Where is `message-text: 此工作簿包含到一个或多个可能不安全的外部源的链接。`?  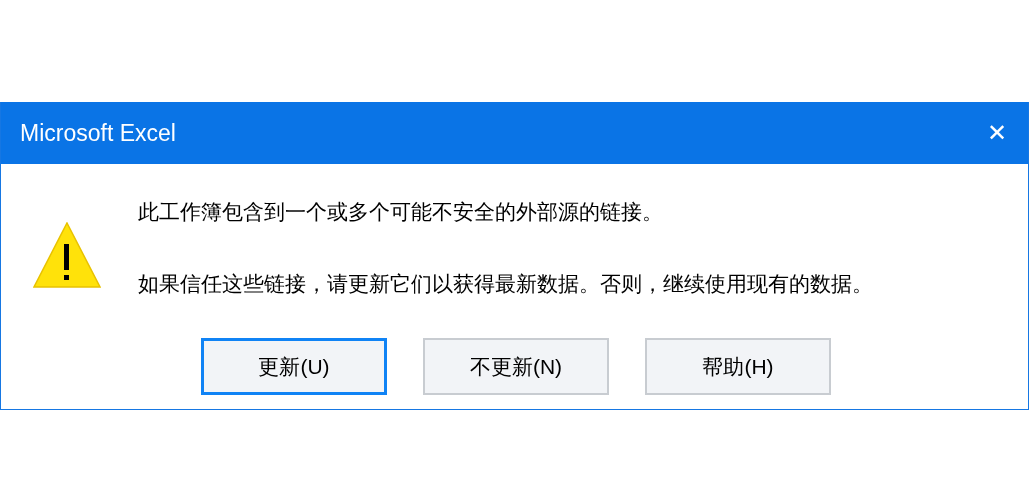
message-text: 此工作簿包含到一个或多个可能不安全的外部源的链接。 is located at coordinates (401, 212).